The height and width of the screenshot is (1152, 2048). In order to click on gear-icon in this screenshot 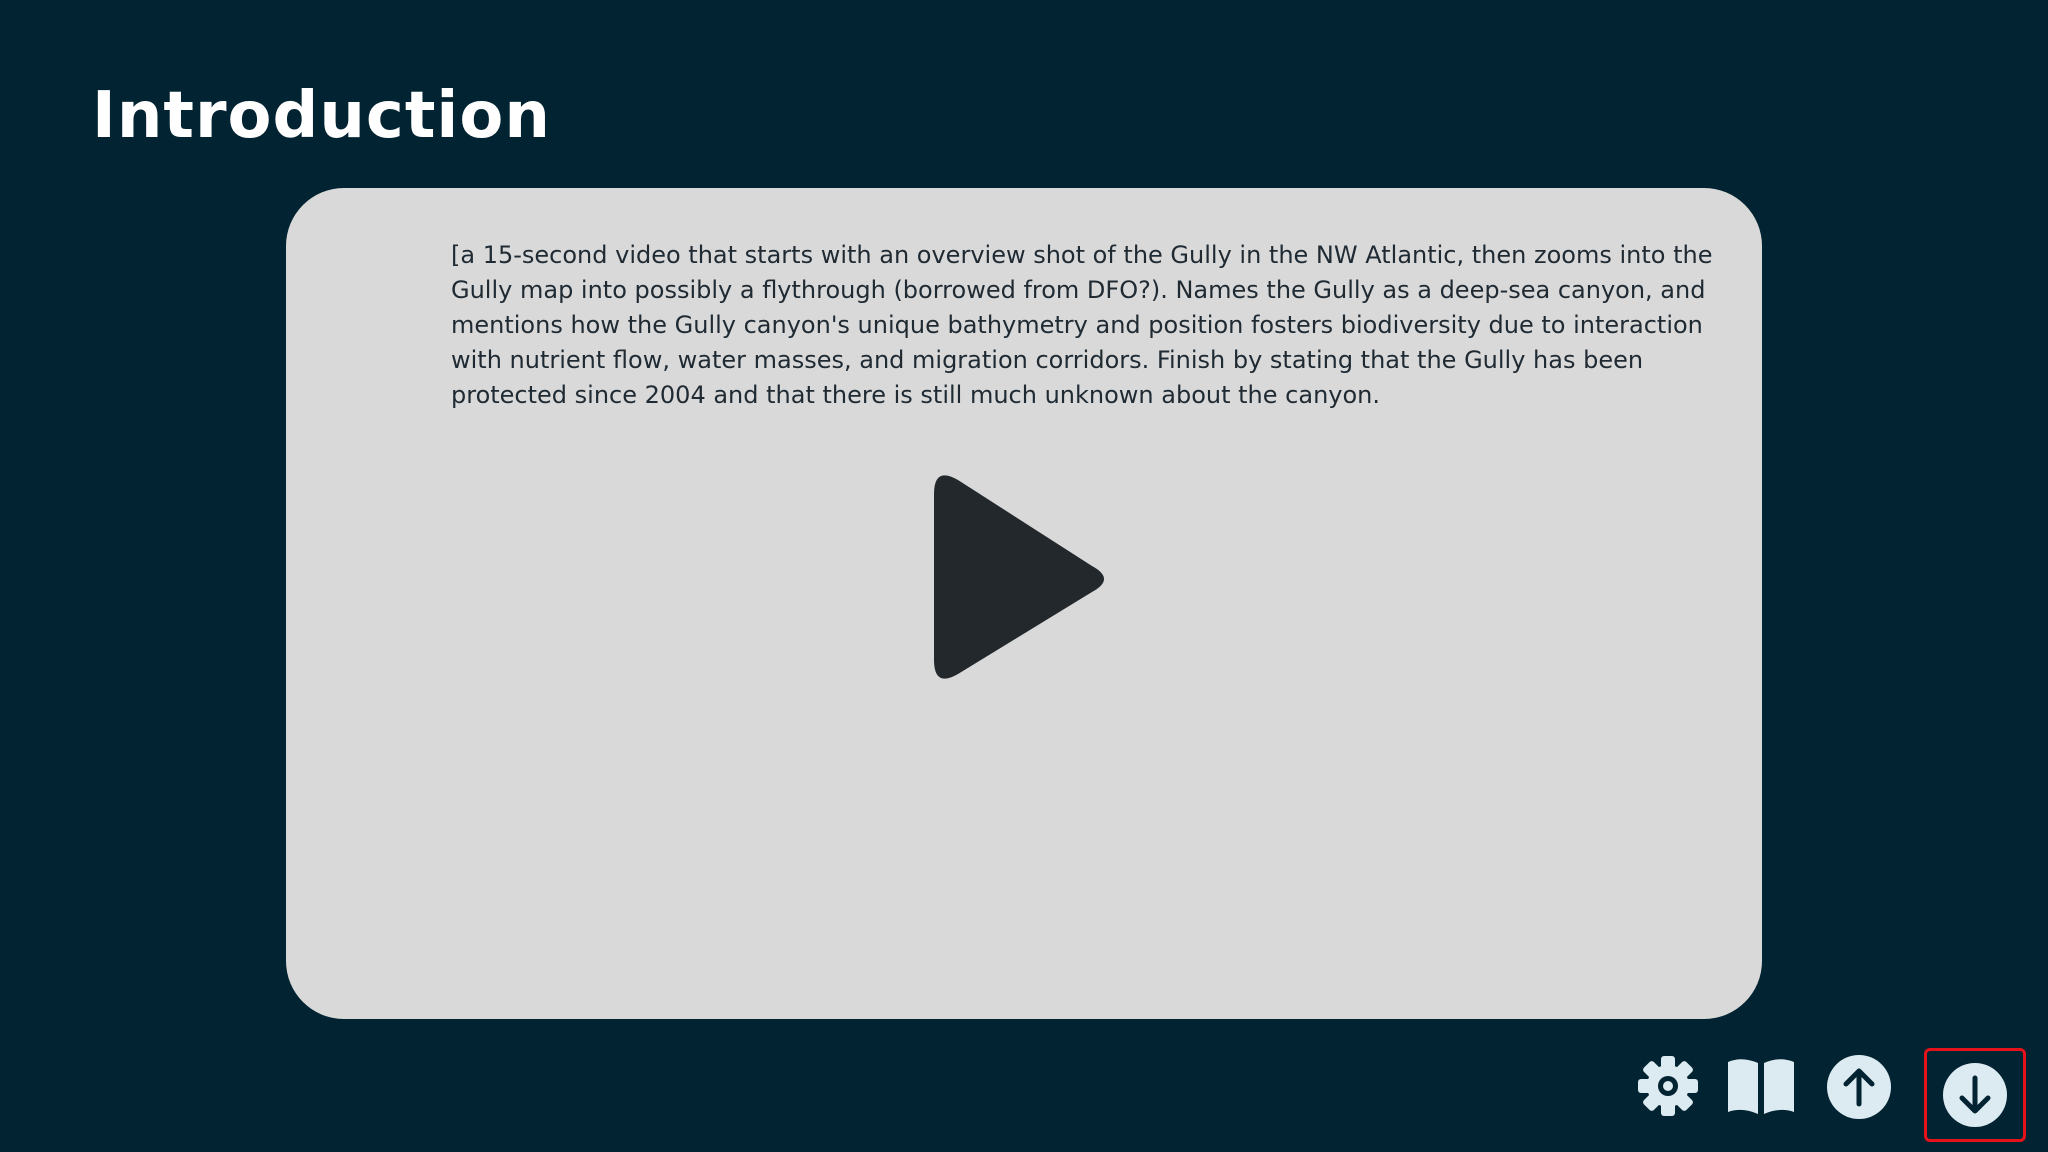, I will do `click(1668, 1086)`.